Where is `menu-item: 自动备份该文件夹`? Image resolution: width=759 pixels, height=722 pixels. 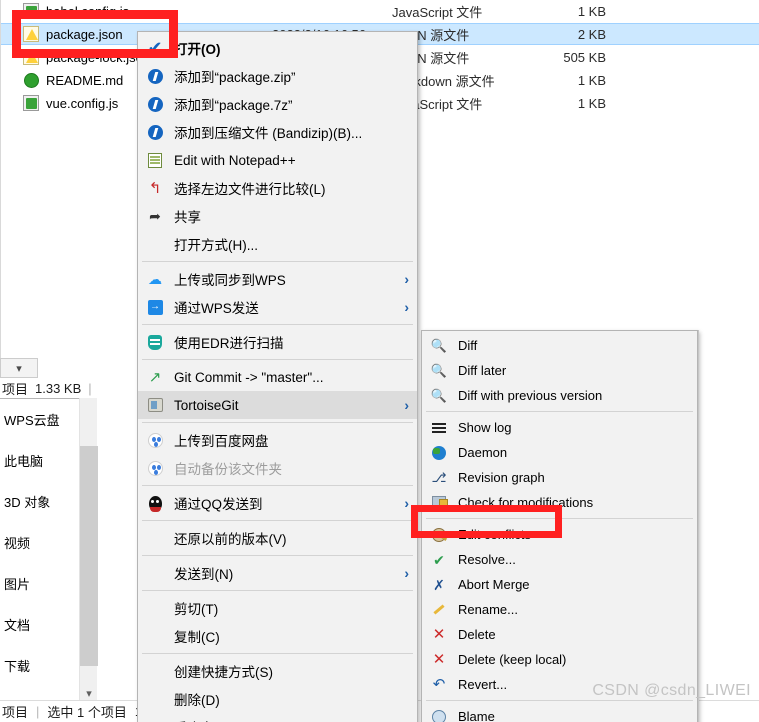
menu-item: 自动备份该文件夹 is located at coordinates (277, 468).